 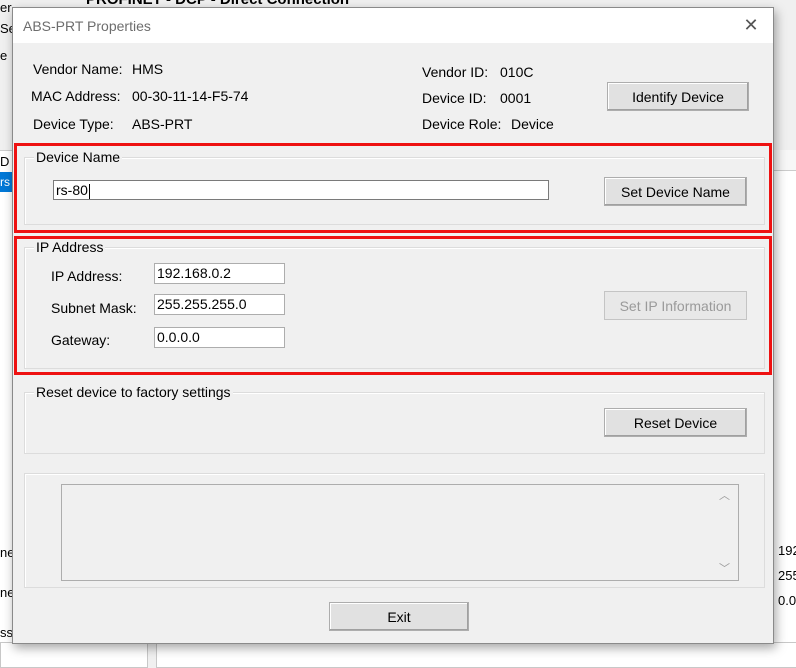 What do you see at coordinates (516, 98) in the screenshot?
I see `device-id-value: 0001` at bounding box center [516, 98].